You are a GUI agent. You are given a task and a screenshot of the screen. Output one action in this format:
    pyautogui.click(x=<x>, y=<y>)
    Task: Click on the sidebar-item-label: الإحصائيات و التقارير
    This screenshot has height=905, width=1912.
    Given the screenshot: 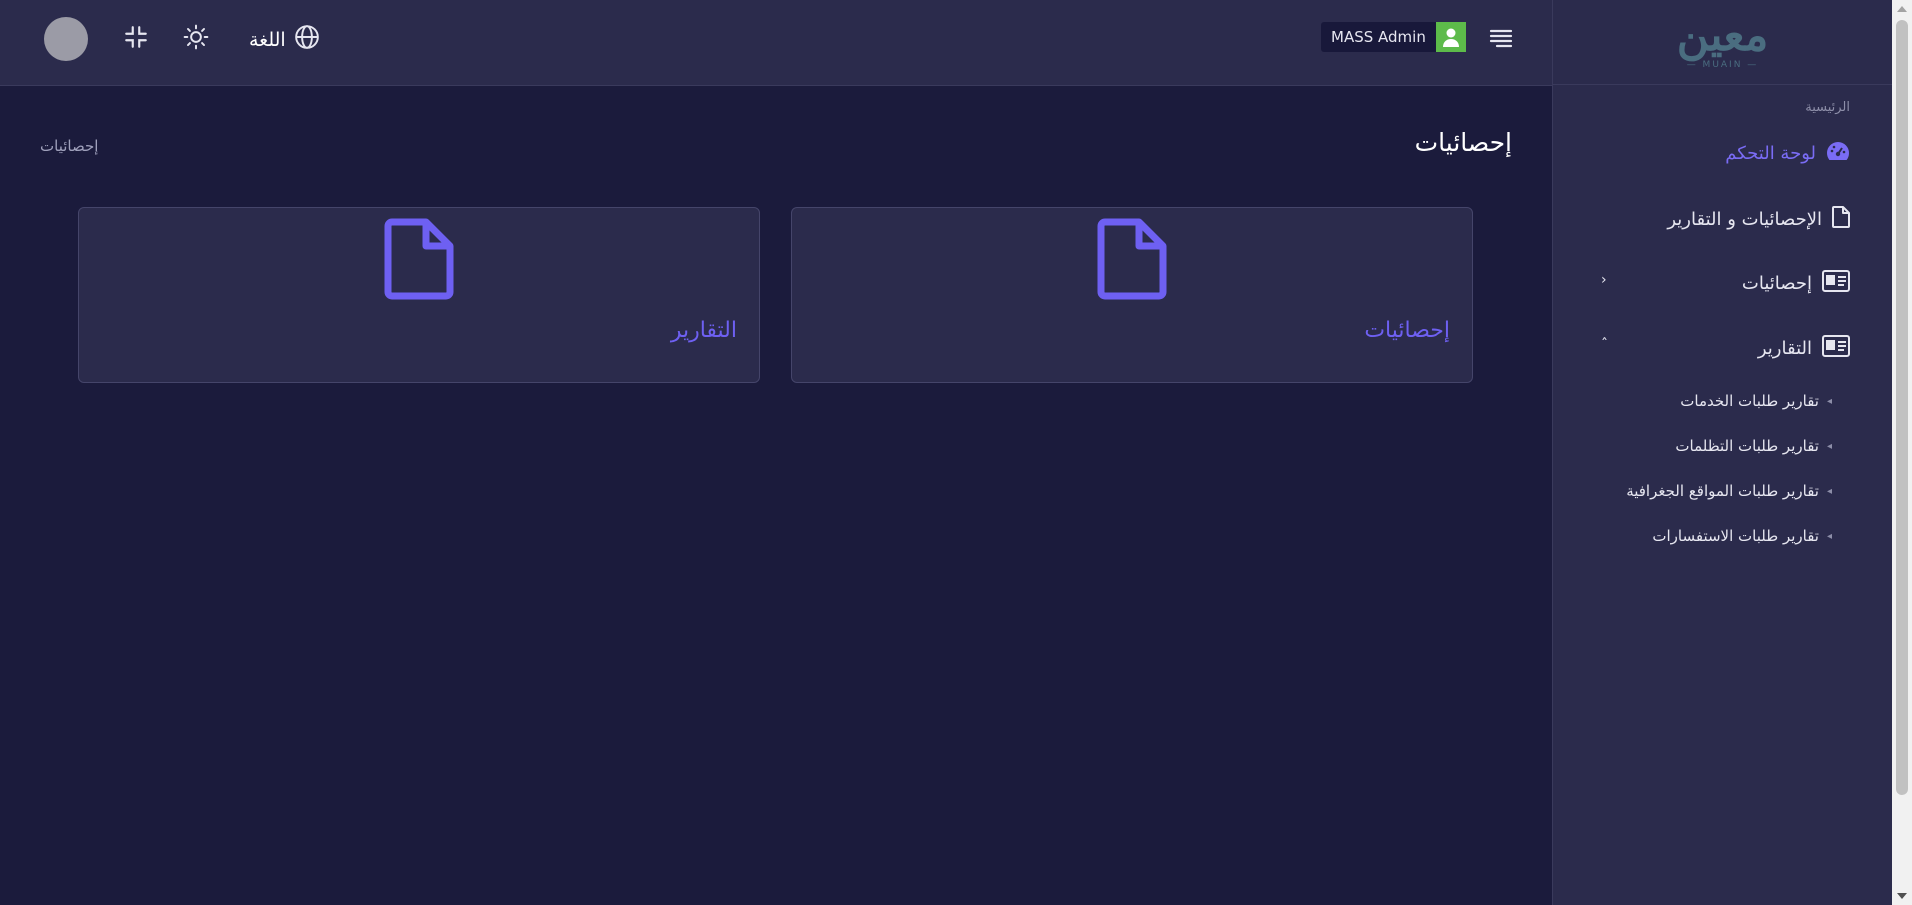 What is the action you would take?
    pyautogui.click(x=1744, y=219)
    